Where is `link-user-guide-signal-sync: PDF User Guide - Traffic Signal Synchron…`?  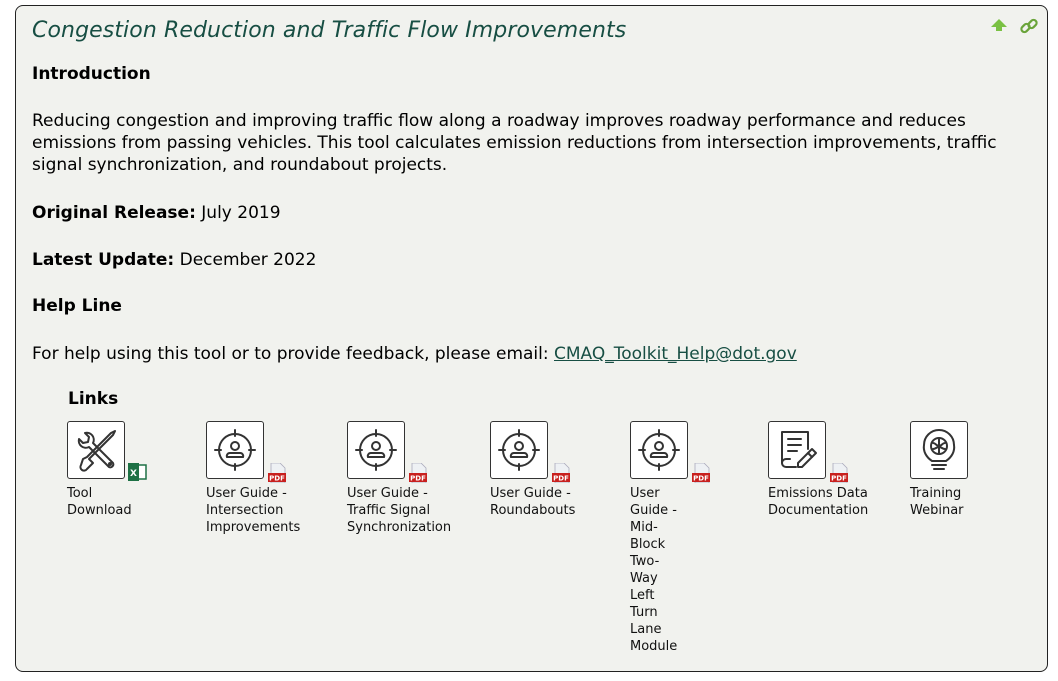
link-user-guide-signal-sync: PDF User Guide - Traffic Signal Synchron… is located at coordinates (404, 478).